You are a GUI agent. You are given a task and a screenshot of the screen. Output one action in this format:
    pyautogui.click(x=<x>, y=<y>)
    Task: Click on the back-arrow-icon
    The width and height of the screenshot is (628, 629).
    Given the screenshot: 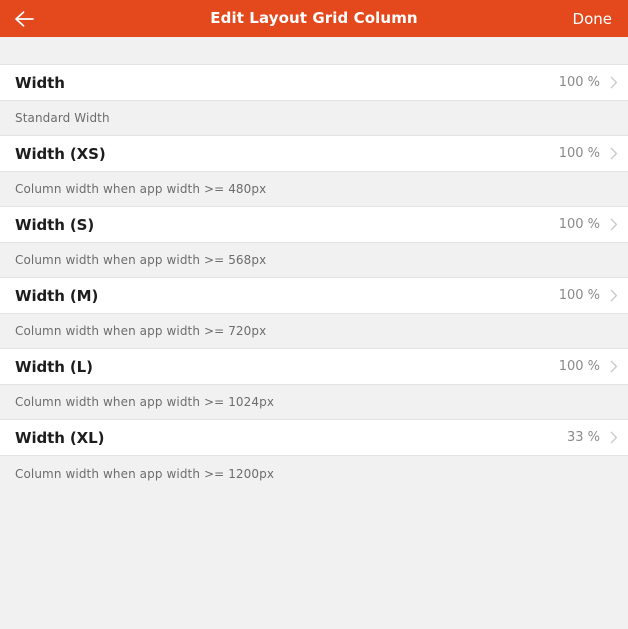 What is the action you would take?
    pyautogui.click(x=27, y=19)
    